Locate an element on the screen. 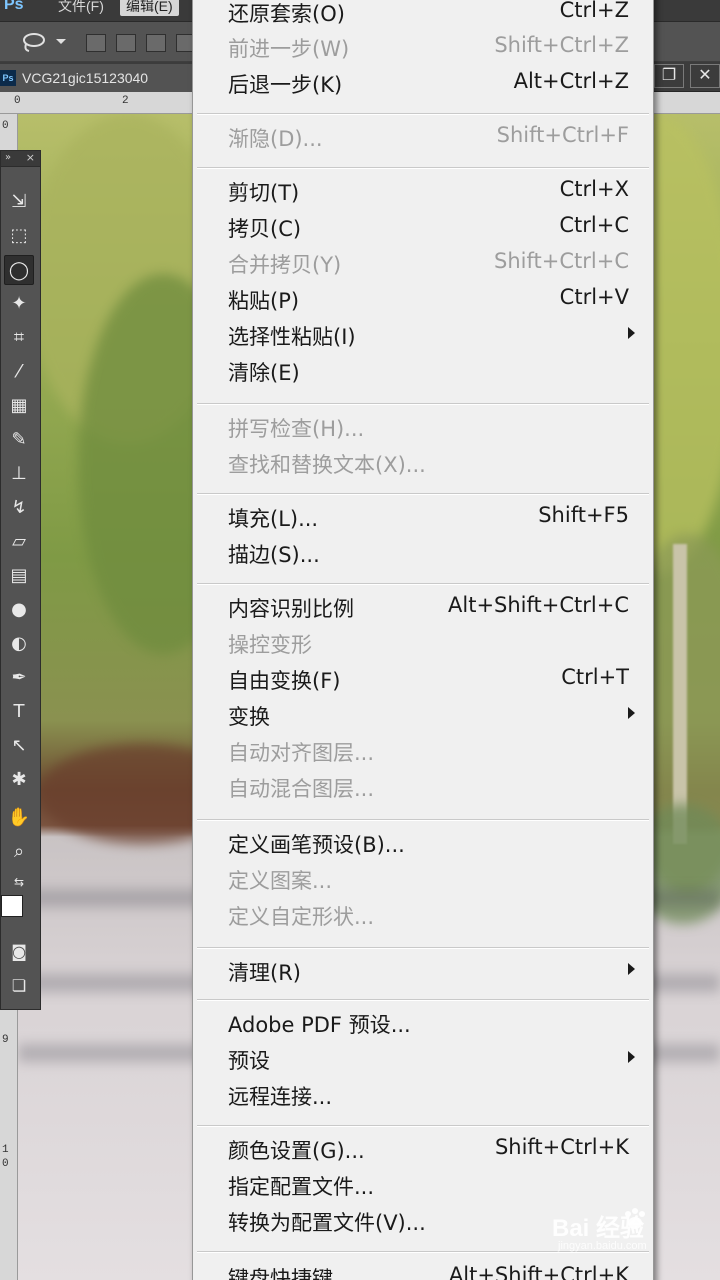 The image size is (720, 1280). edit-menu-item: 剪切(T) Ctrl+X is located at coordinates (423, 193).